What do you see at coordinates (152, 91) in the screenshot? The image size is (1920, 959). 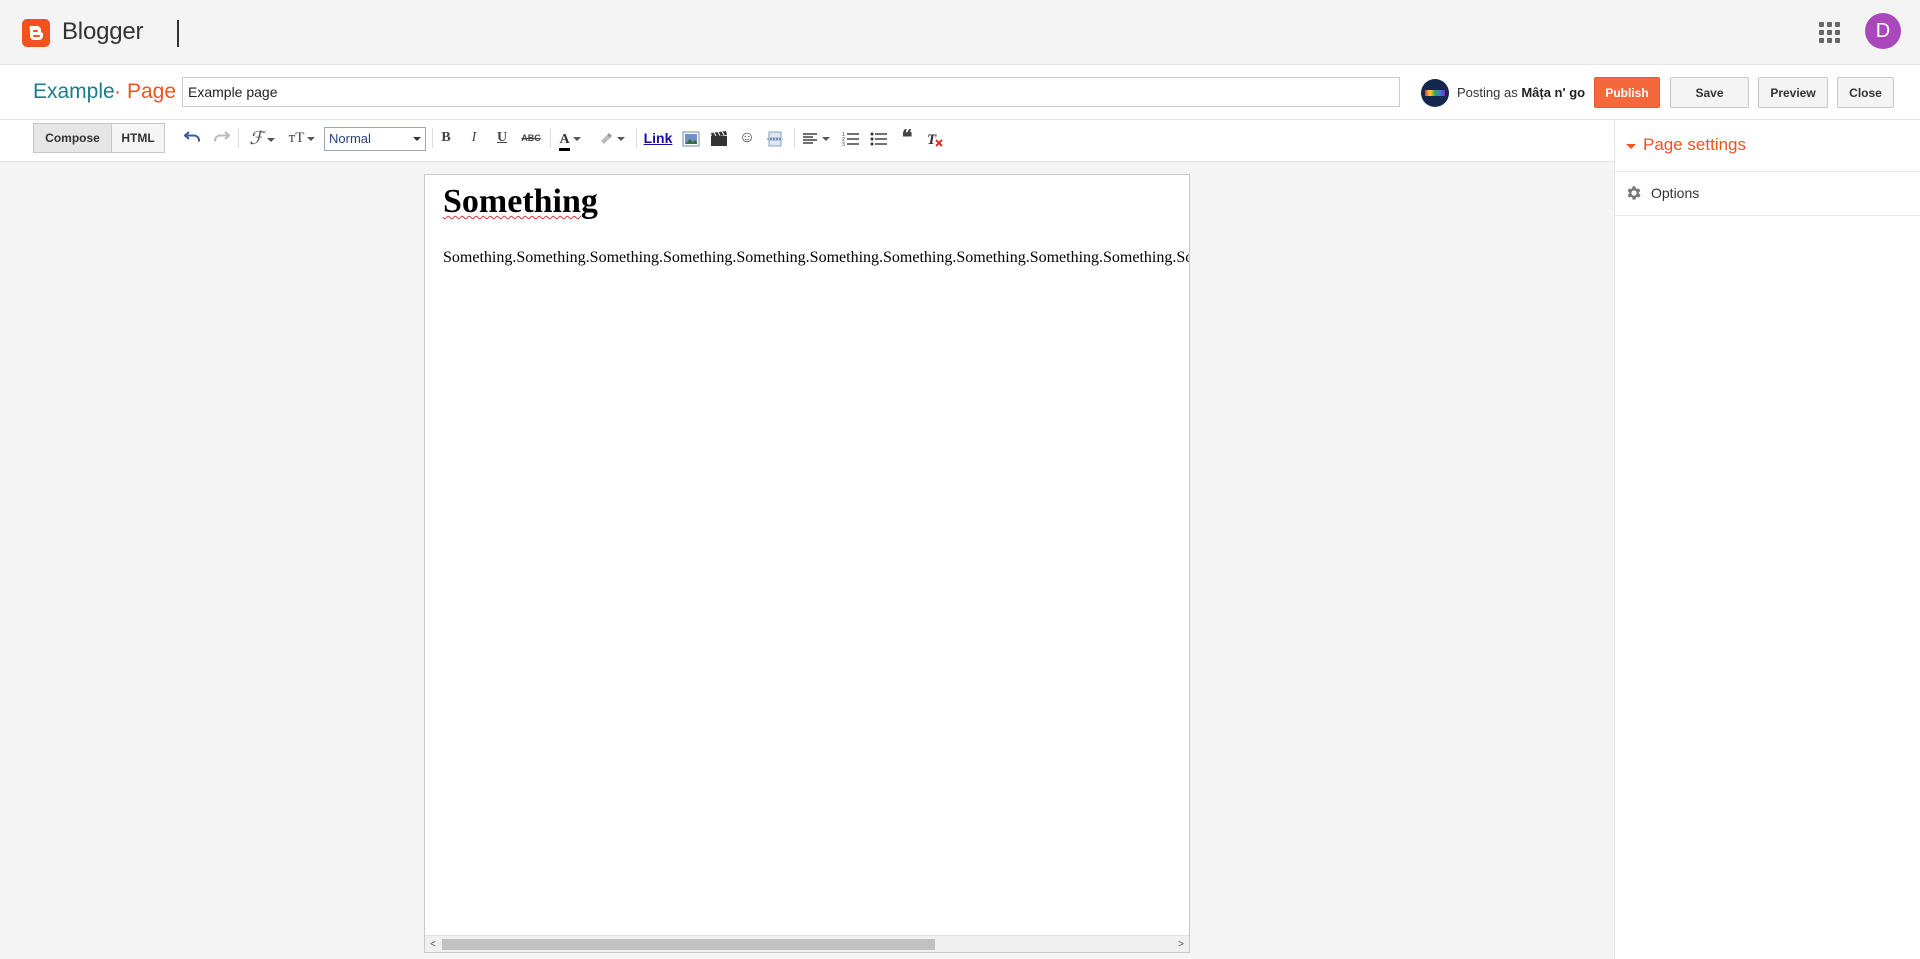 I see `breadcrumb-page: Page` at bounding box center [152, 91].